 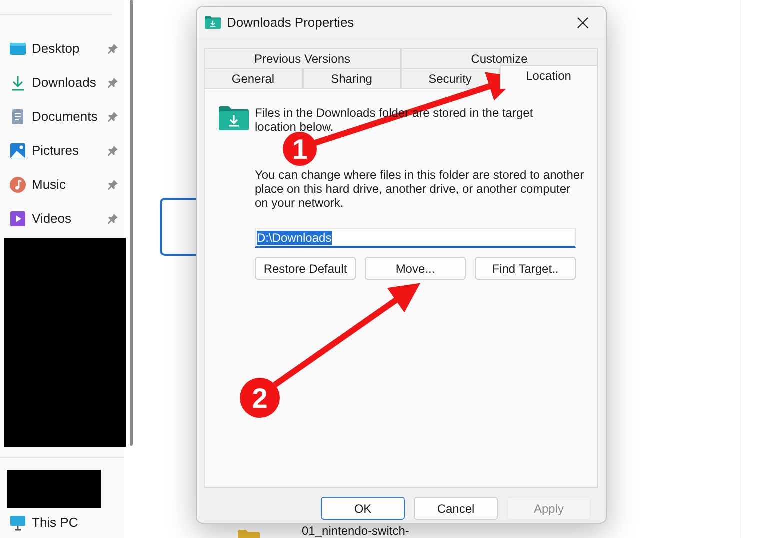 What do you see at coordinates (253, 78) in the screenshot?
I see `tab: General` at bounding box center [253, 78].